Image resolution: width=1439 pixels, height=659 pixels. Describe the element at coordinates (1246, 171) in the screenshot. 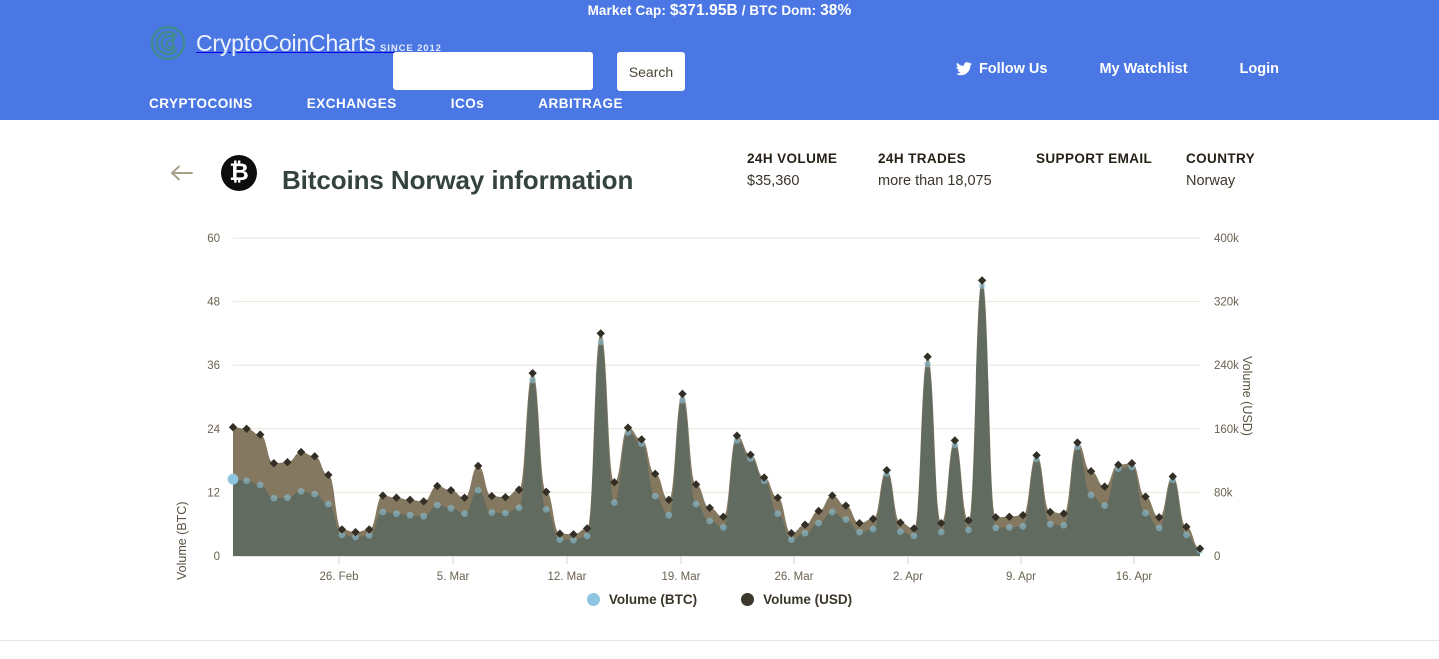

I see `stat-country: COUNTRY Norway` at that location.